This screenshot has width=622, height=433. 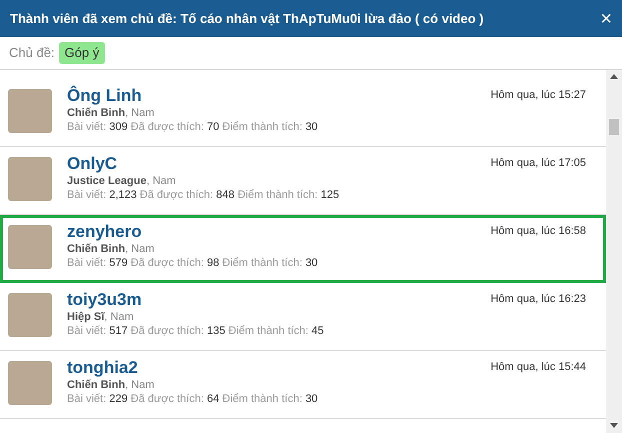 What do you see at coordinates (122, 181) in the screenshot?
I see `member-title: Justice League, Nam` at bounding box center [122, 181].